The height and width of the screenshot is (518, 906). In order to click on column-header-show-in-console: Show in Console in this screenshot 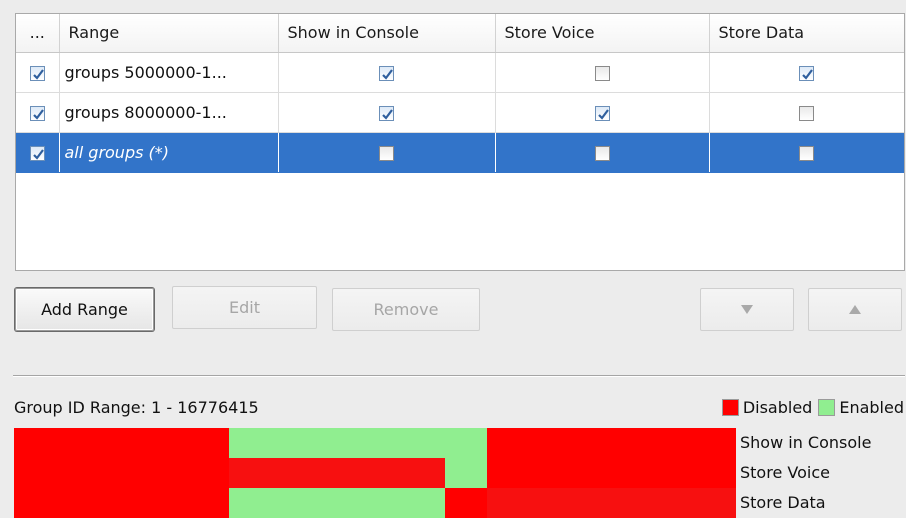, I will do `click(387, 33)`.